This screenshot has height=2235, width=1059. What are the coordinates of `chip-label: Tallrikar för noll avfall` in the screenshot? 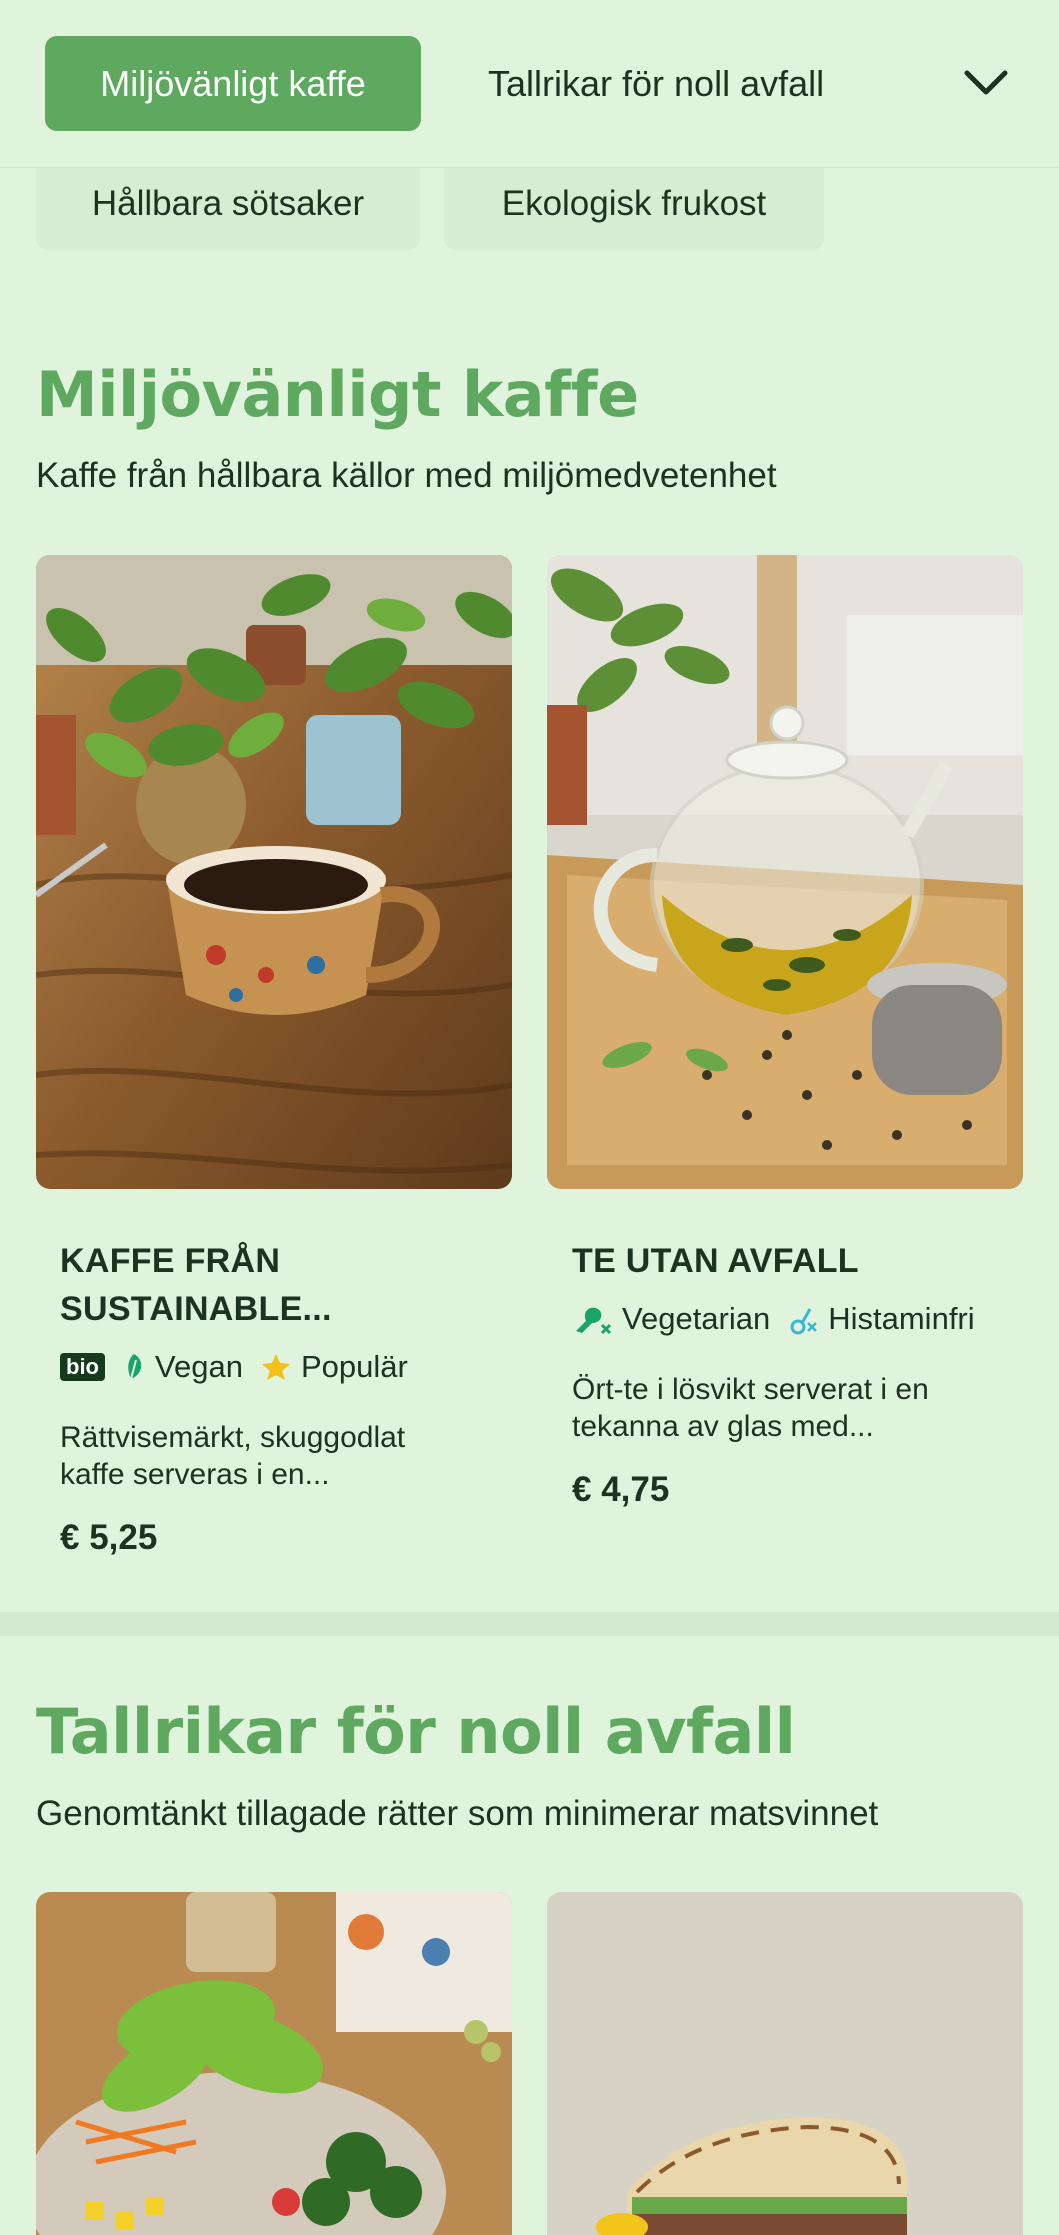 It's located at (656, 83).